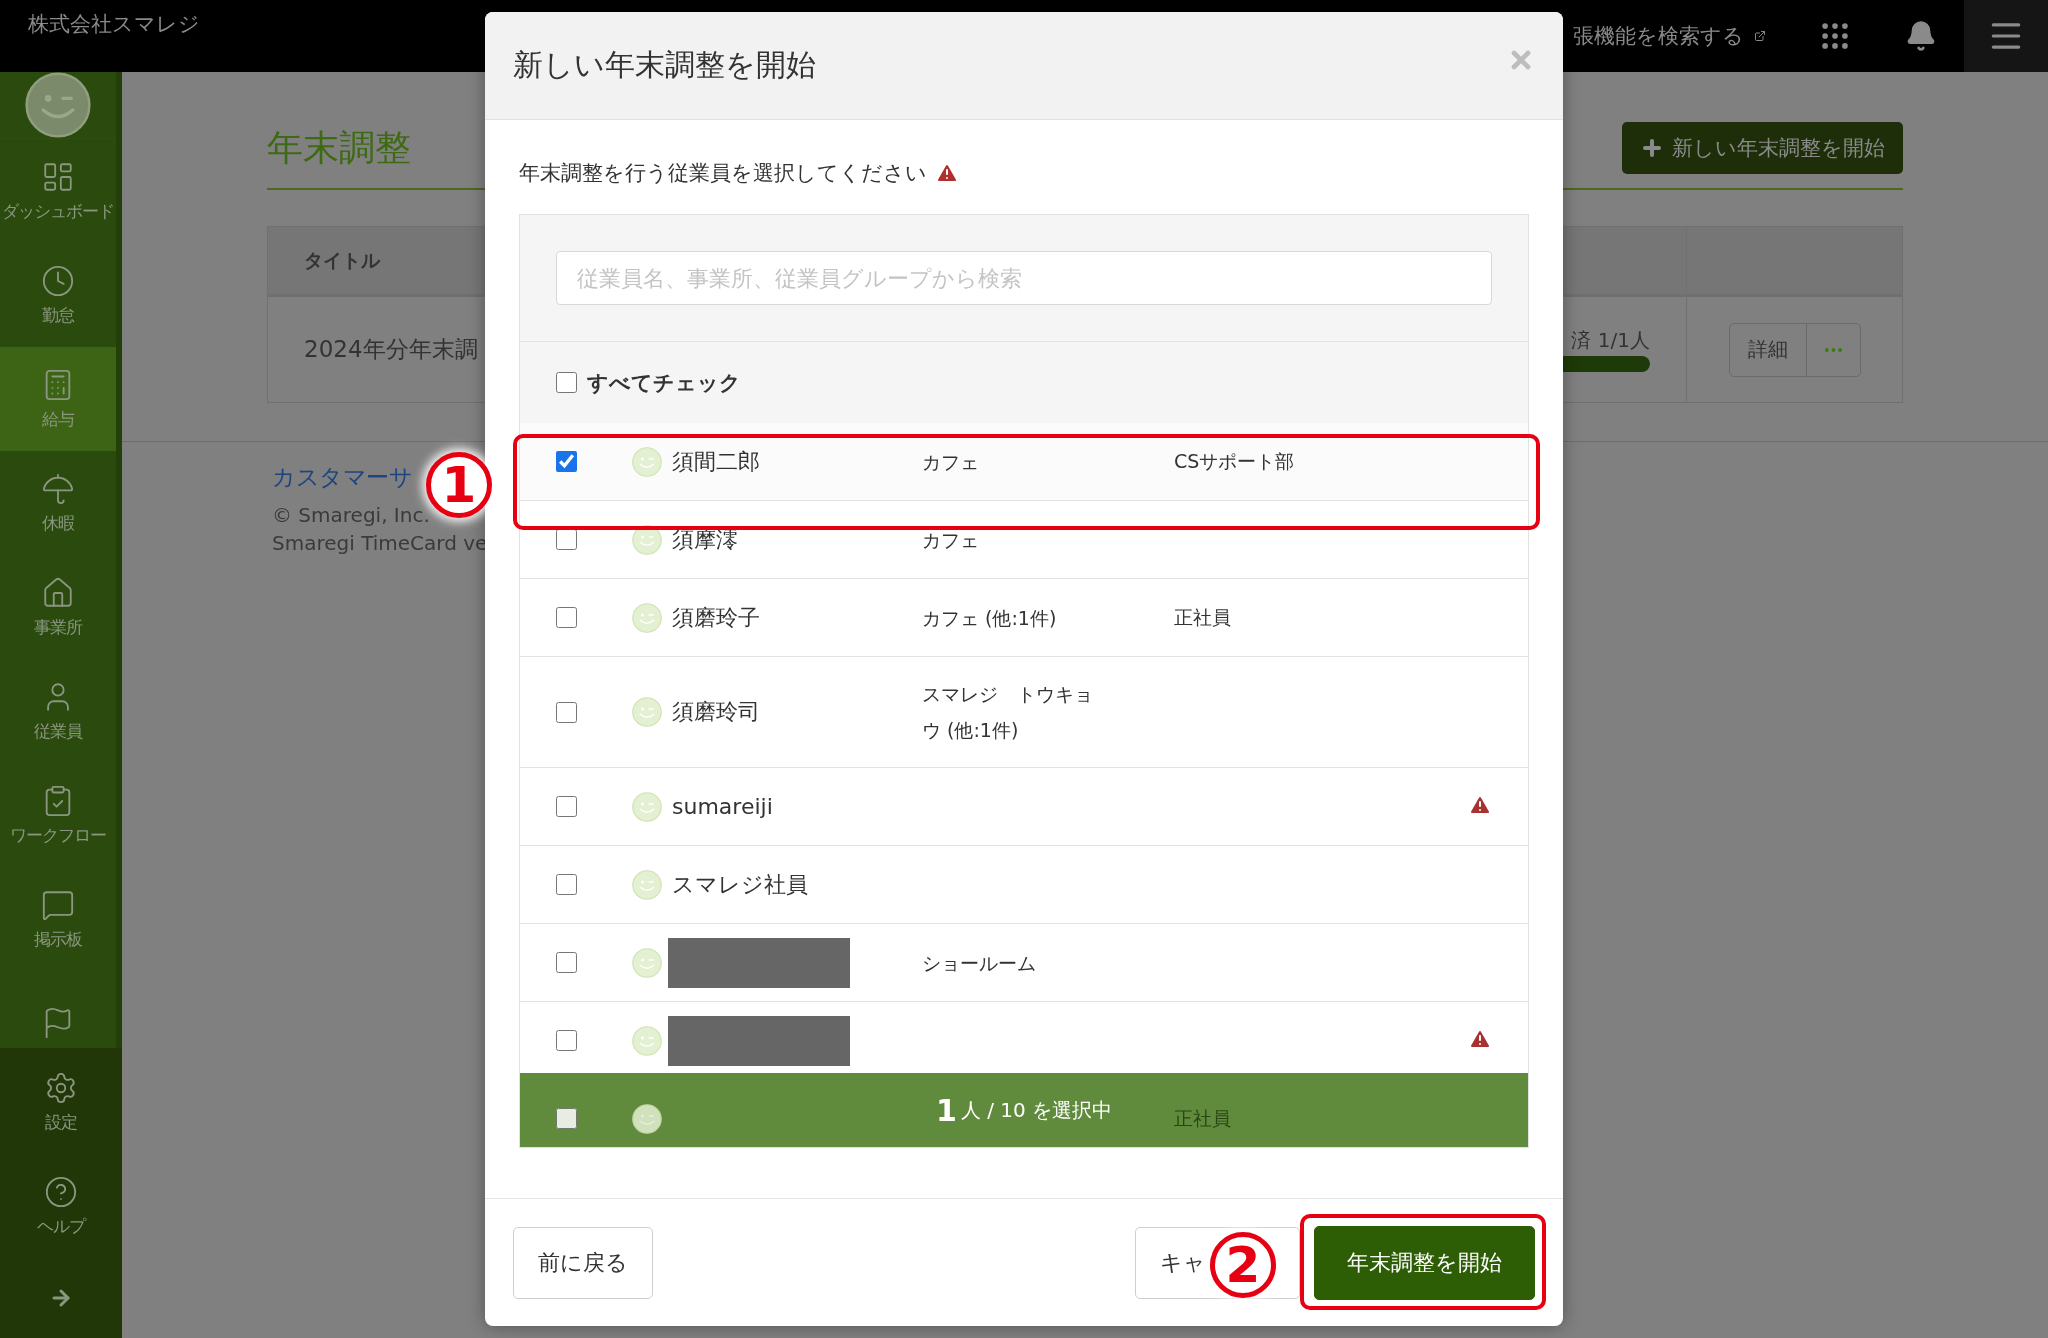 The height and width of the screenshot is (1338, 2048). I want to click on table-cell-text: 2024年分年末調, so click(391, 349).